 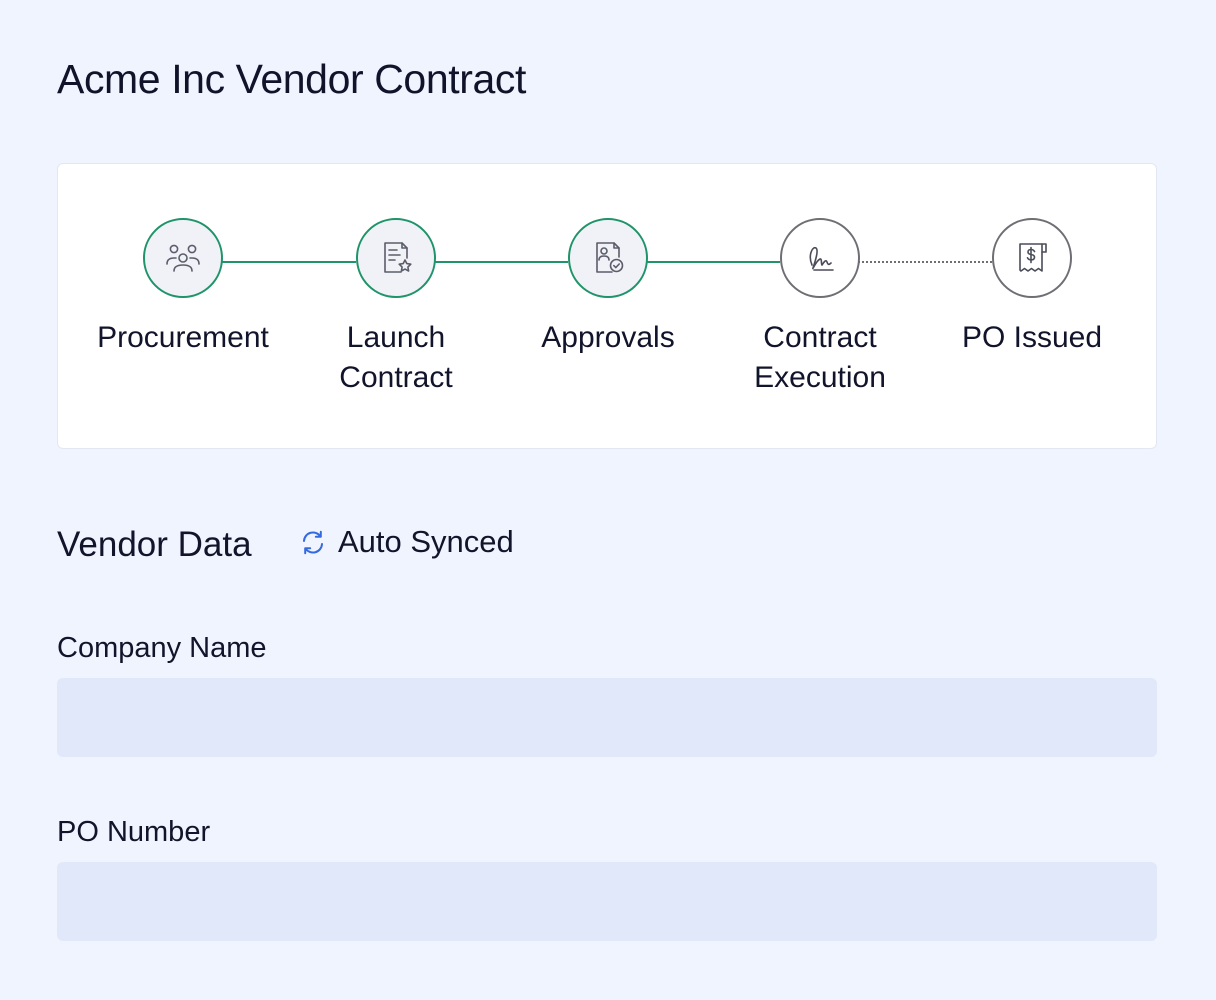 I want to click on users-group-icon, so click(x=183, y=258).